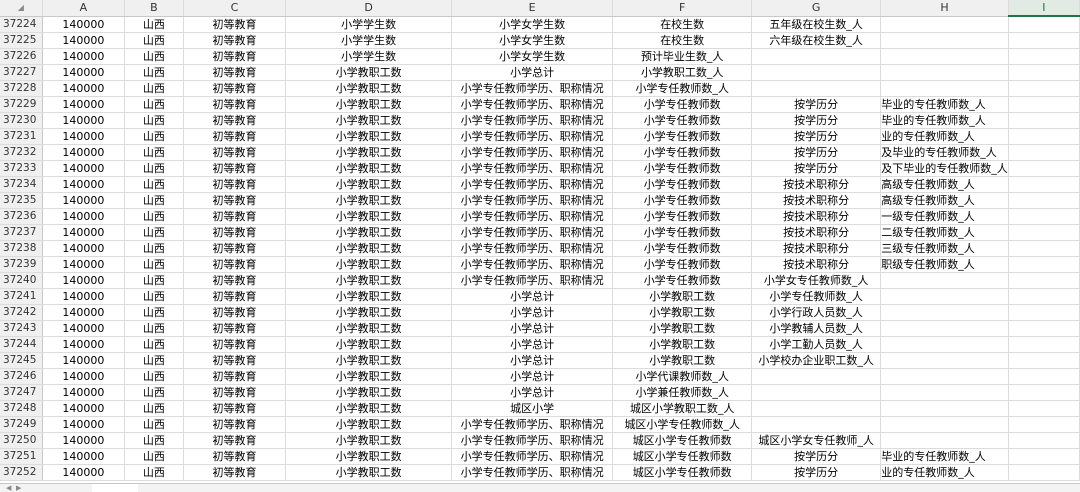 The width and height of the screenshot is (1080, 492). I want to click on column-header-d: D, so click(368, 8).